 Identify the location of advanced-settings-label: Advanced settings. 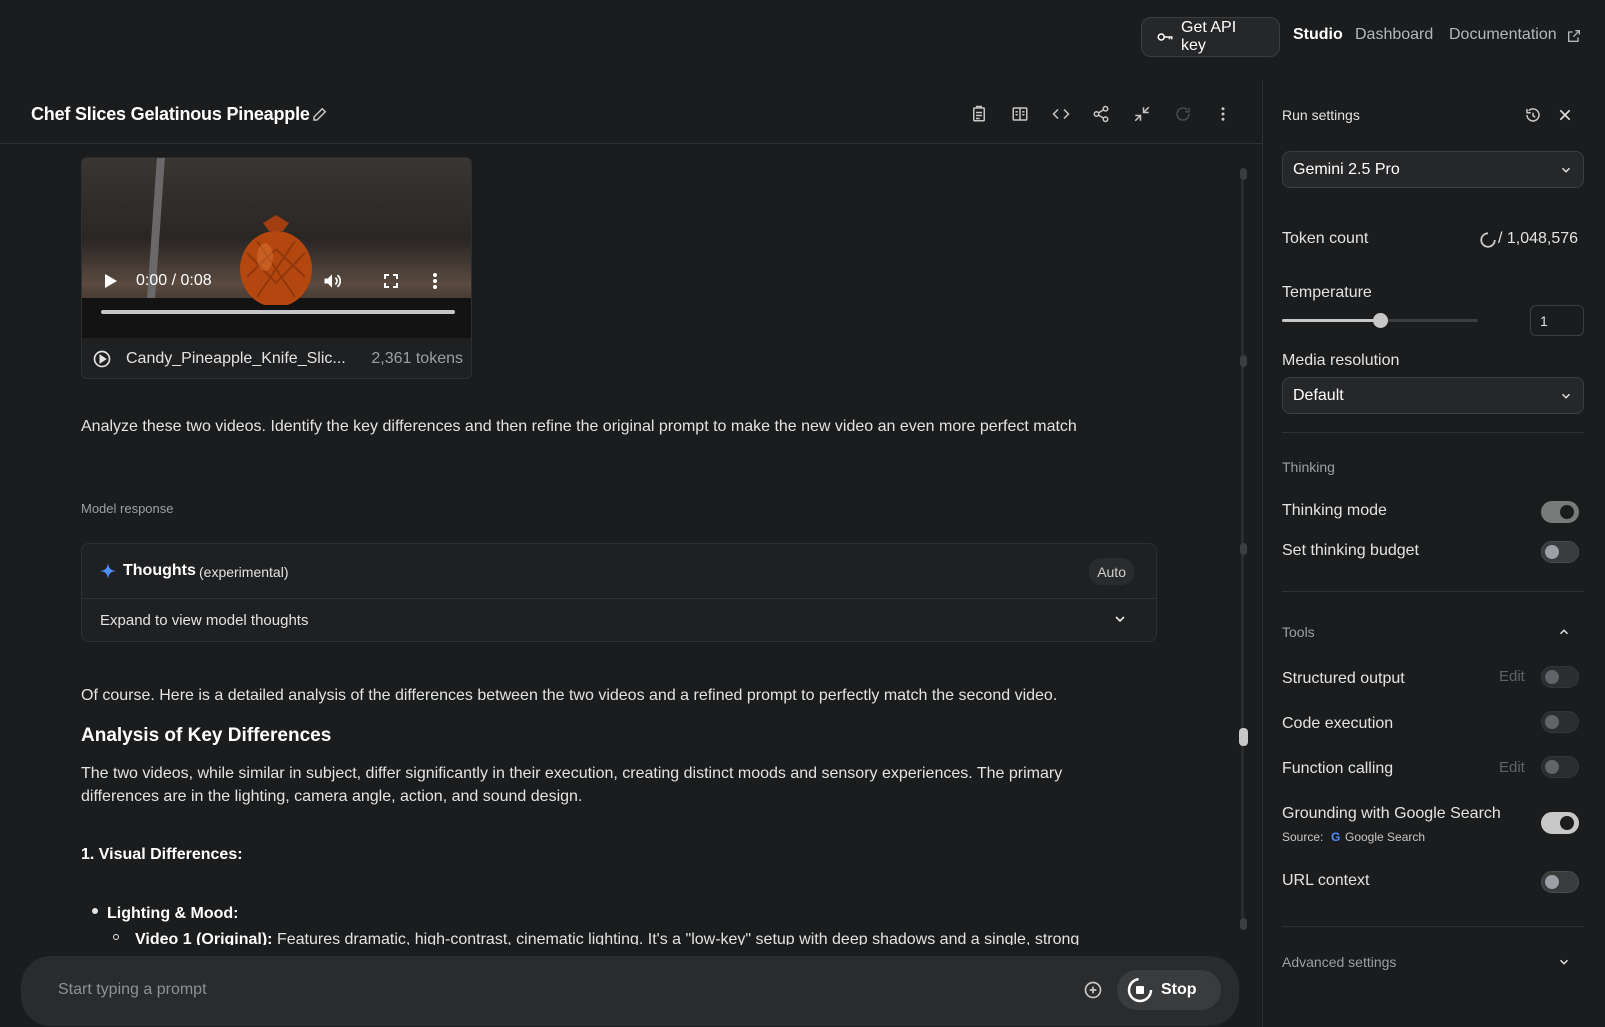
(1339, 962).